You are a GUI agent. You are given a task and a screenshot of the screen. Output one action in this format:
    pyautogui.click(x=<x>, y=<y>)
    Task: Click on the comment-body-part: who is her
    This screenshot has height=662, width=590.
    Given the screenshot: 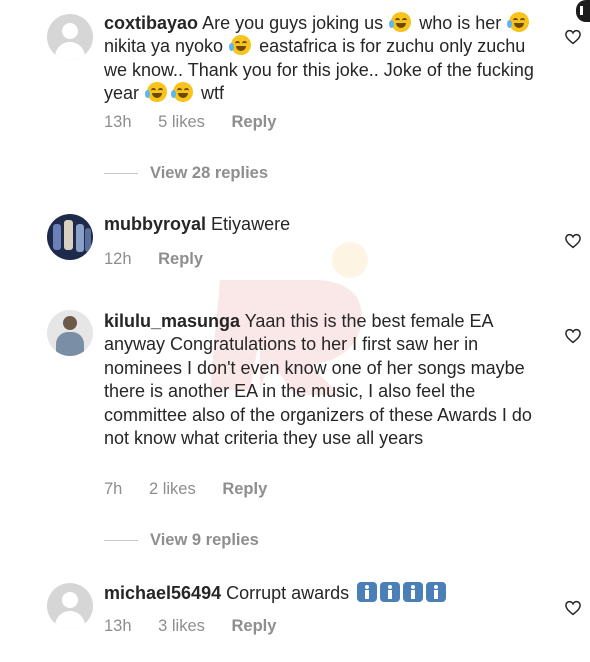 What is the action you would take?
    pyautogui.click(x=460, y=23)
    